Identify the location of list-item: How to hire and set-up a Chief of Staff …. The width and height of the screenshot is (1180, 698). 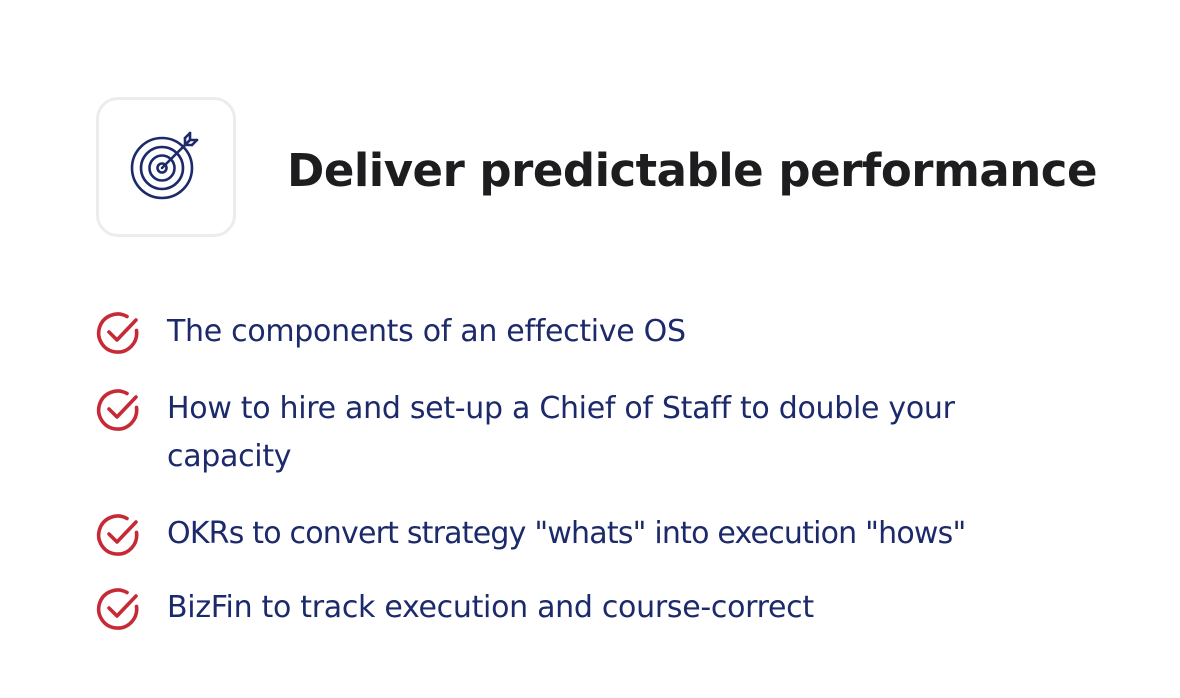
(626, 433).